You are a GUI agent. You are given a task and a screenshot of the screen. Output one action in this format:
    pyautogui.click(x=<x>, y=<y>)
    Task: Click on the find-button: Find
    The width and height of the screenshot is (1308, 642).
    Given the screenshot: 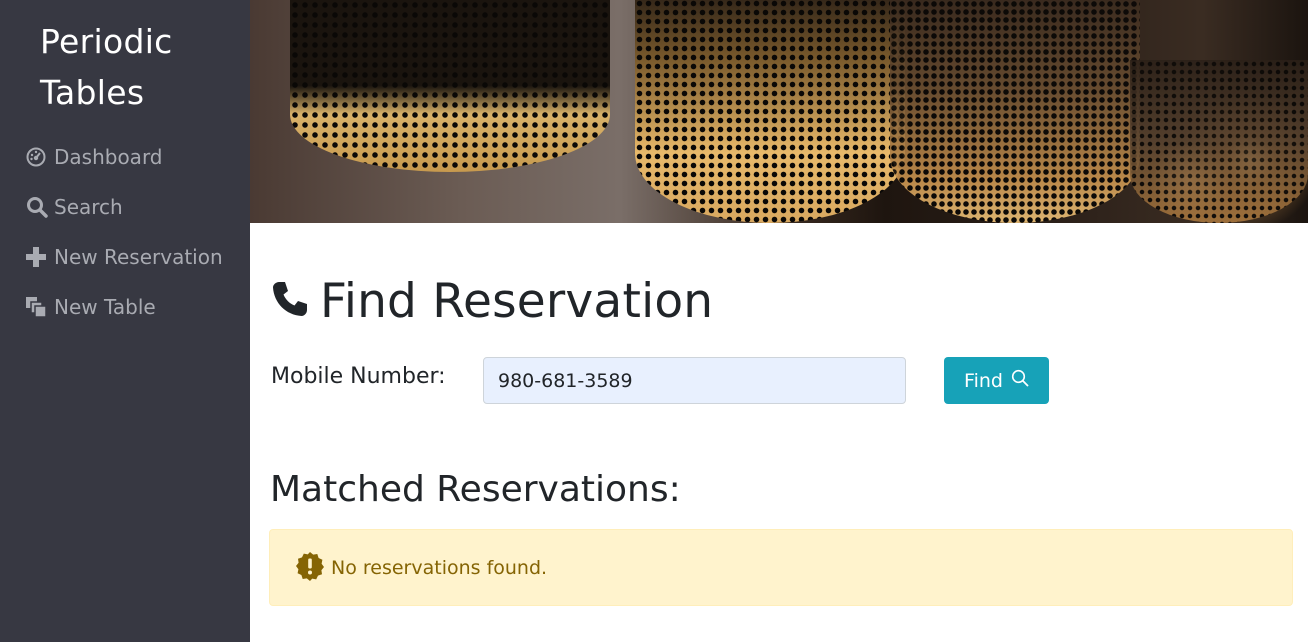 What is the action you would take?
    pyautogui.click(x=996, y=380)
    